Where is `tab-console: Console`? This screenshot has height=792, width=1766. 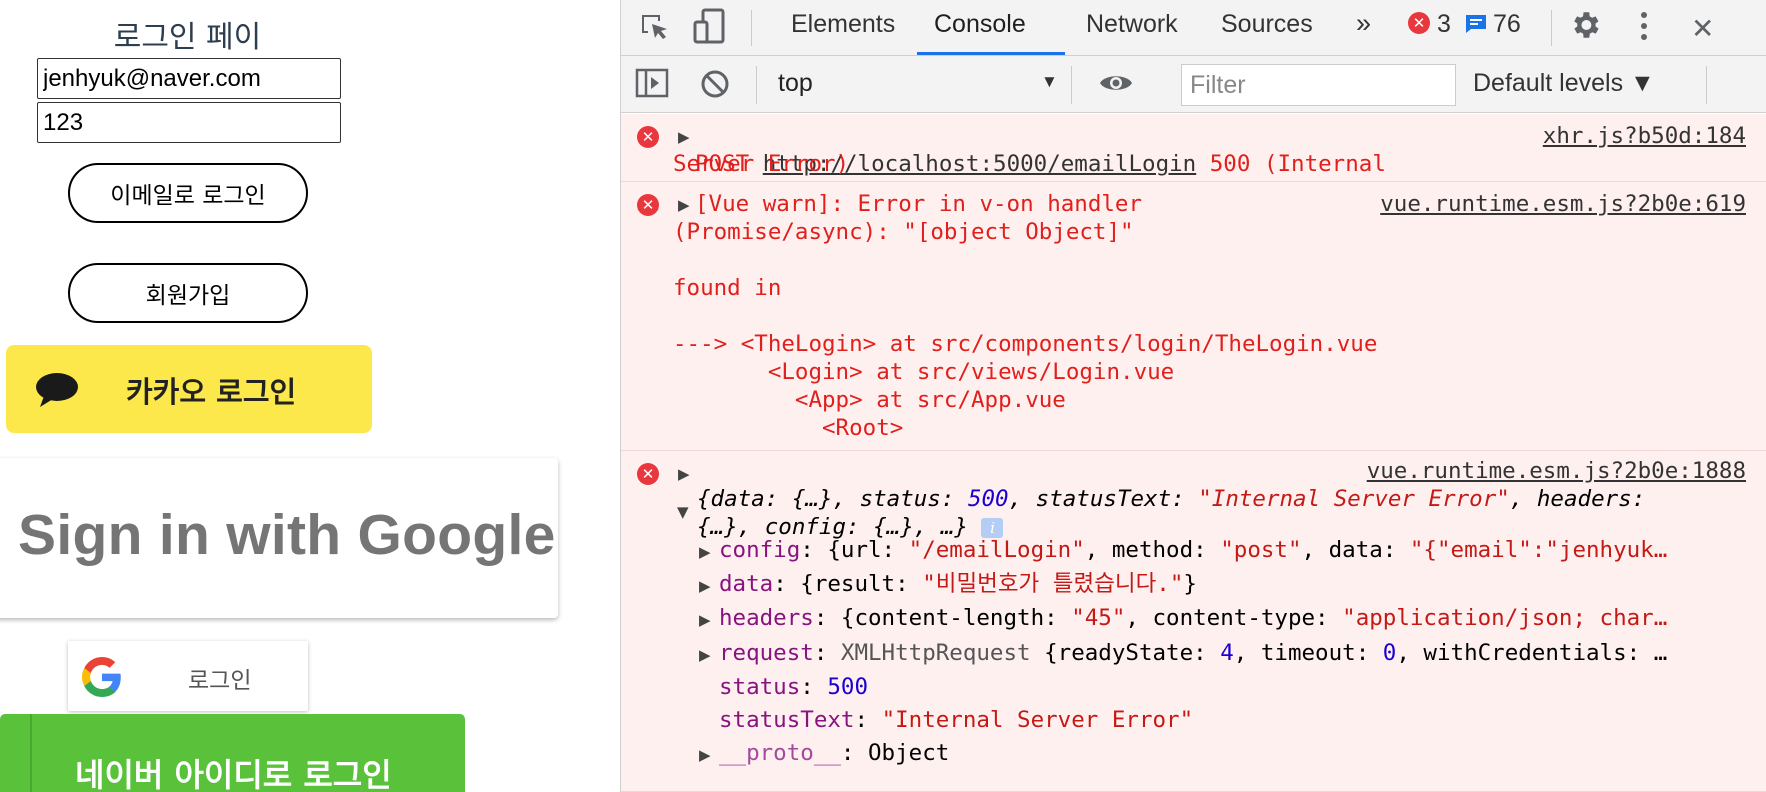 tab-console: Console is located at coordinates (980, 24).